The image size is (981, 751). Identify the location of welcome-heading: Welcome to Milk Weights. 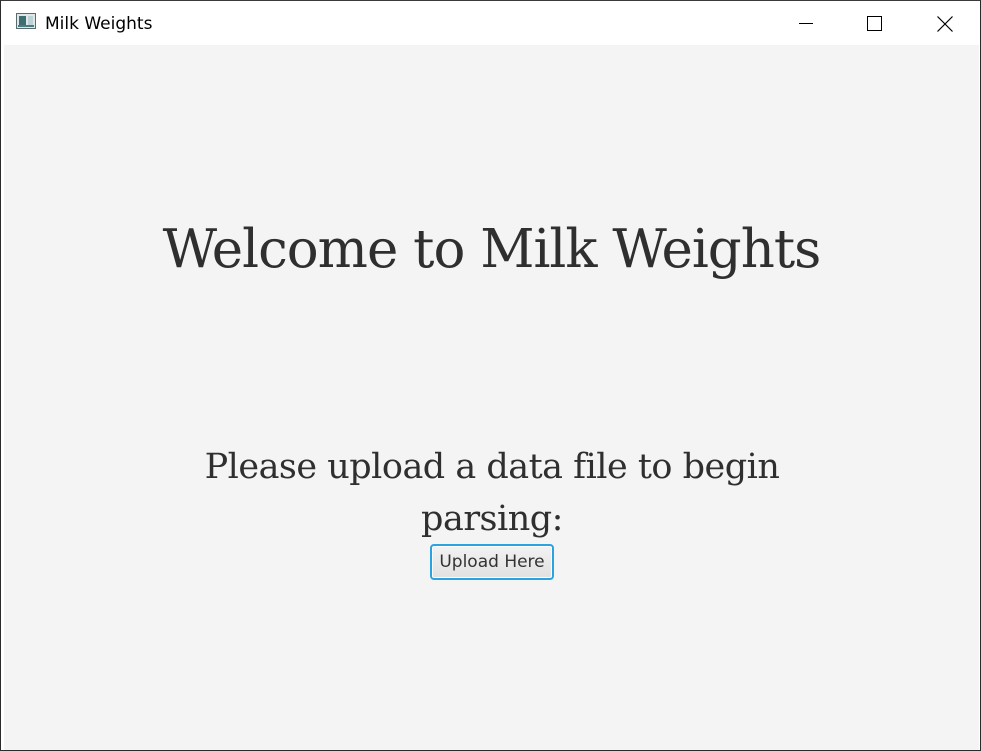
(492, 249).